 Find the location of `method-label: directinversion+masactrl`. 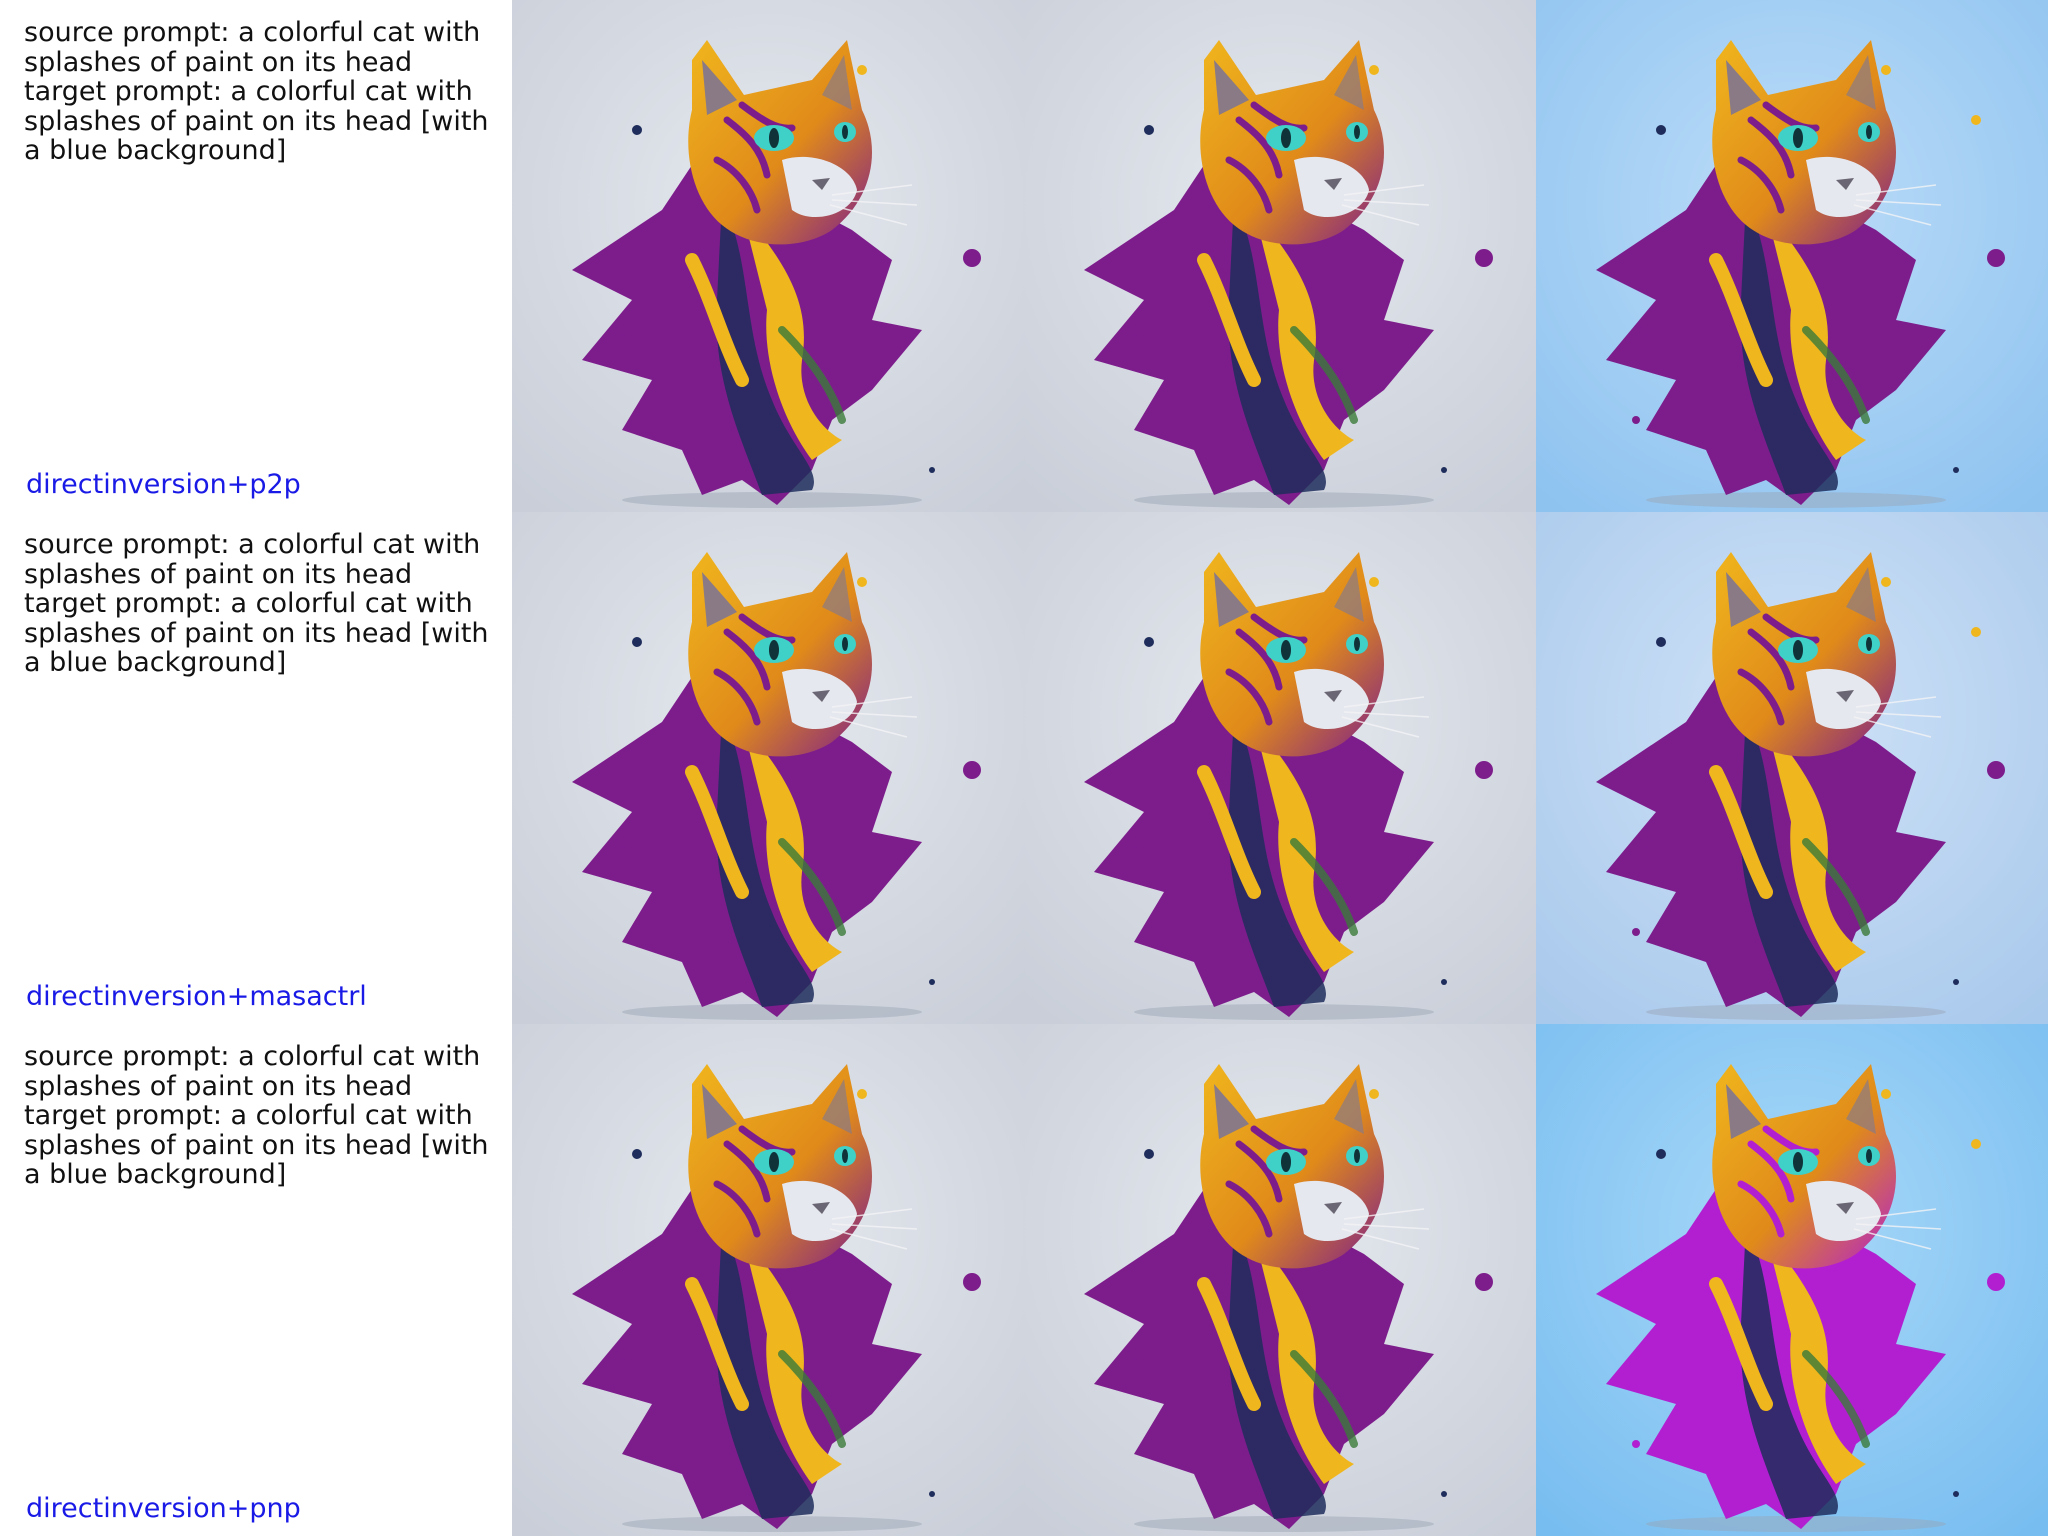

method-label: directinversion+masactrl is located at coordinates (196, 996).